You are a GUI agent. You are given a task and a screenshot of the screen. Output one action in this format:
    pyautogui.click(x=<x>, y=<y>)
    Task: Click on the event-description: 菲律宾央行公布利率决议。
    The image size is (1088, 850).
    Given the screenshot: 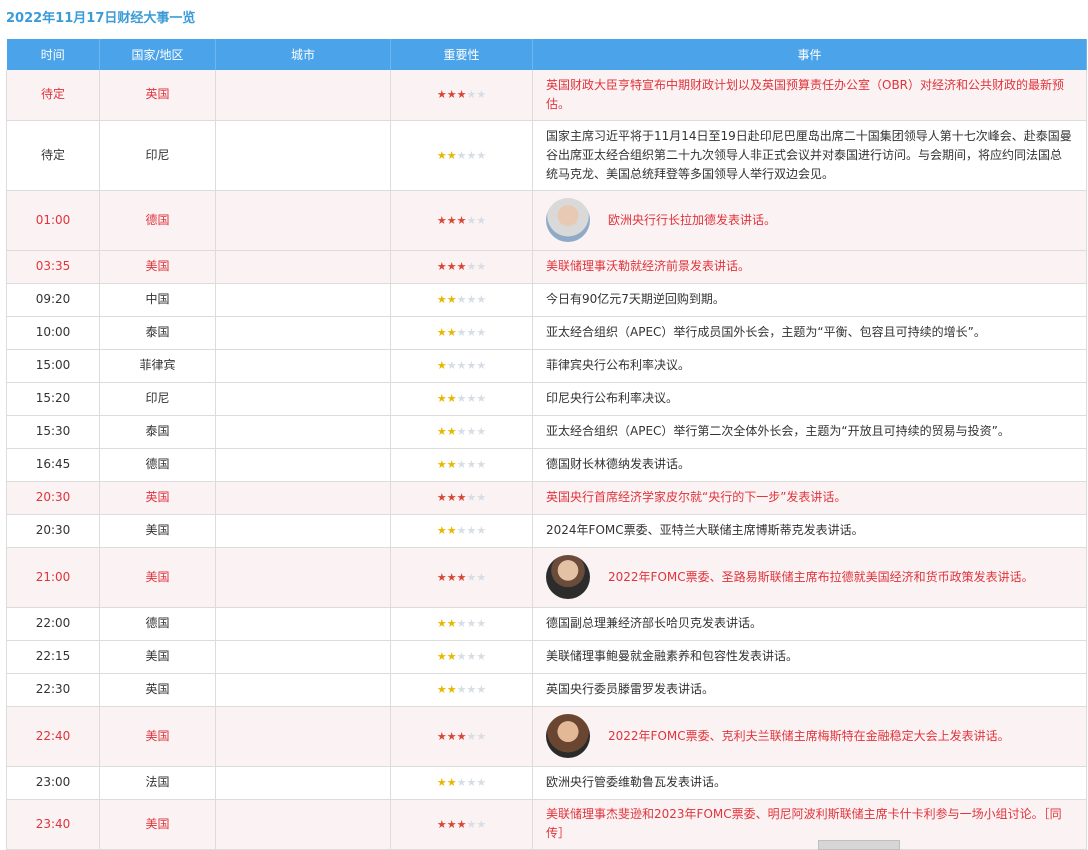 What is the action you would take?
    pyautogui.click(x=618, y=365)
    